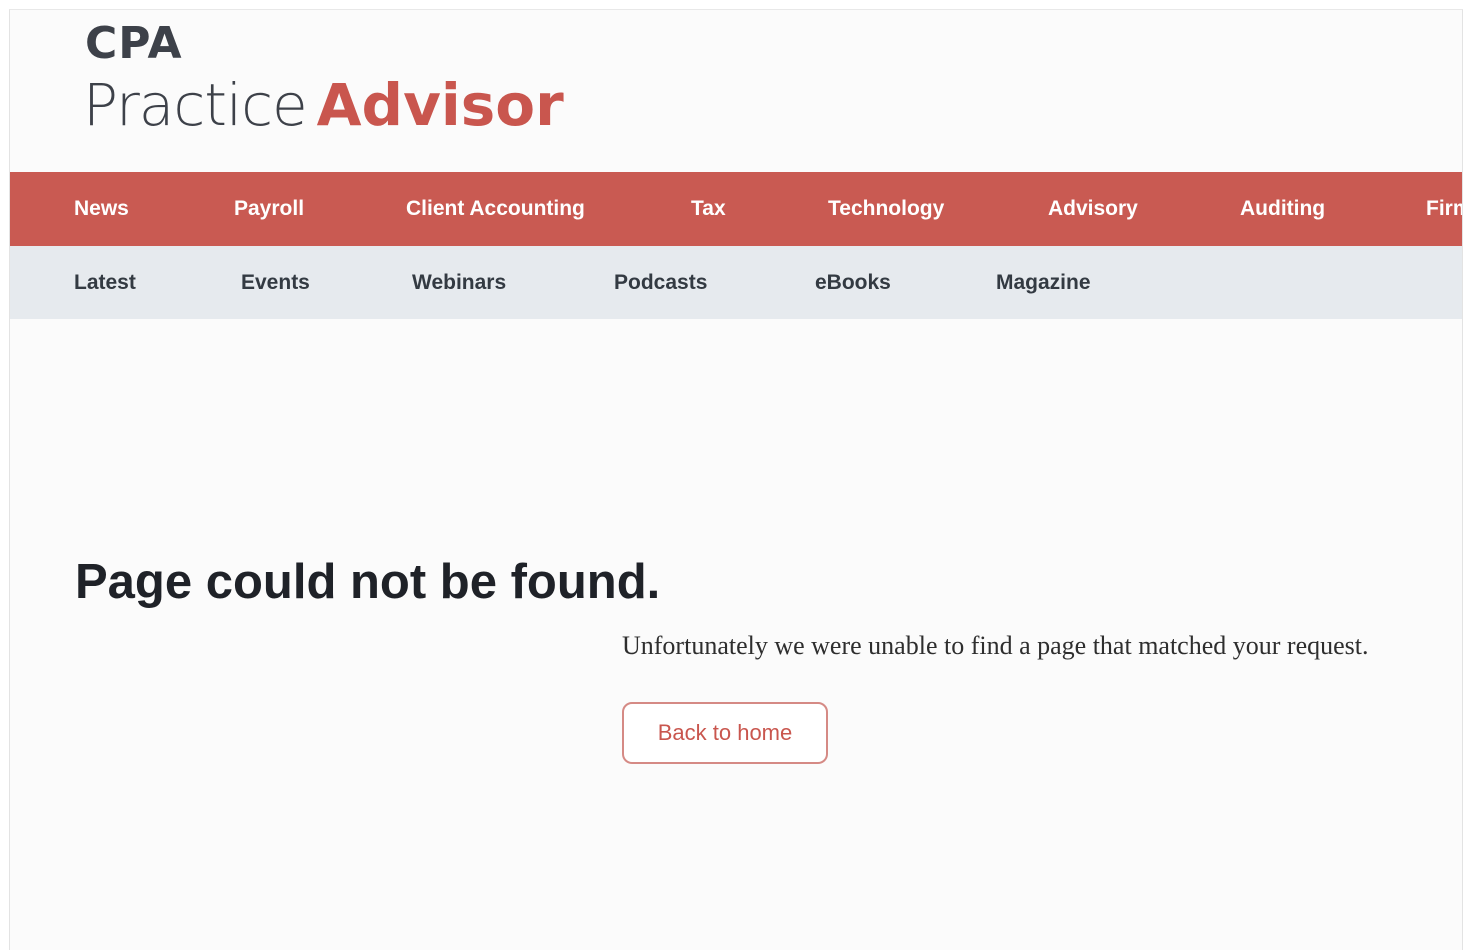 This screenshot has width=1469, height=950. What do you see at coordinates (459, 282) in the screenshot?
I see `subnav-item-webinars: Webinars` at bounding box center [459, 282].